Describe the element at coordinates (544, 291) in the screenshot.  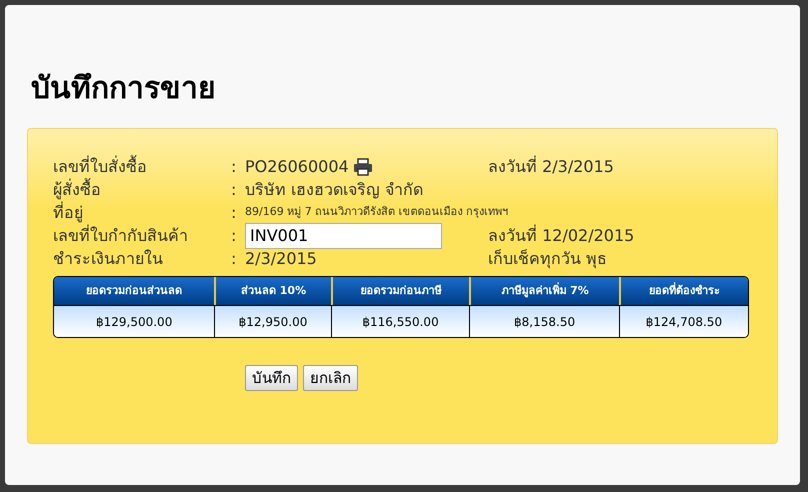
I see `column-header: ภาษีมูลค่าเพิ่ม 7%` at that location.